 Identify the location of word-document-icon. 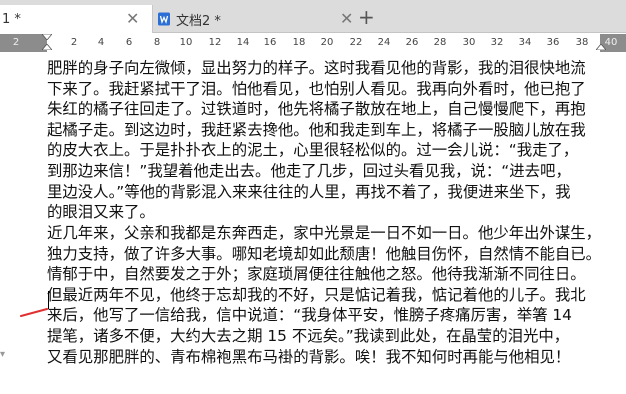
(164, 19).